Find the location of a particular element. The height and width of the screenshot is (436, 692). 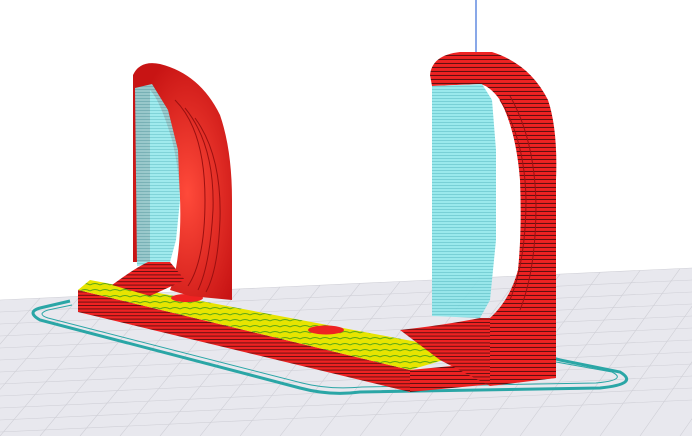

base-bar-hole-right is located at coordinates (326, 330).